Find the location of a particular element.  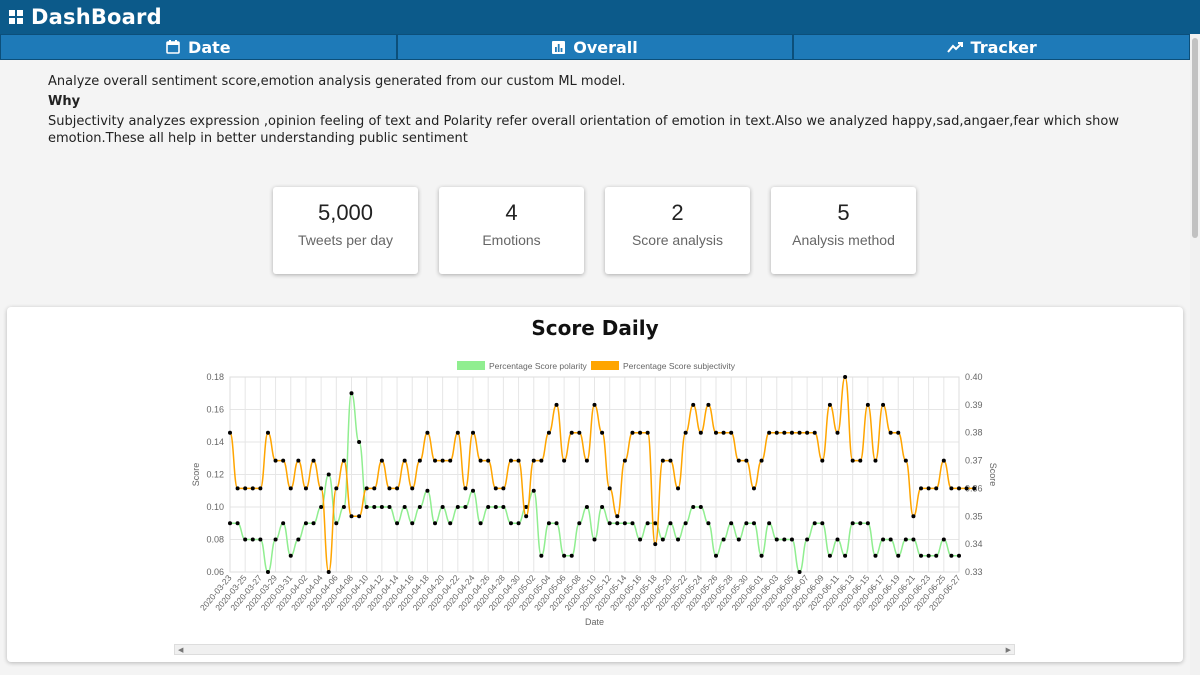

tab-tracker: Tracker is located at coordinates (992, 47).